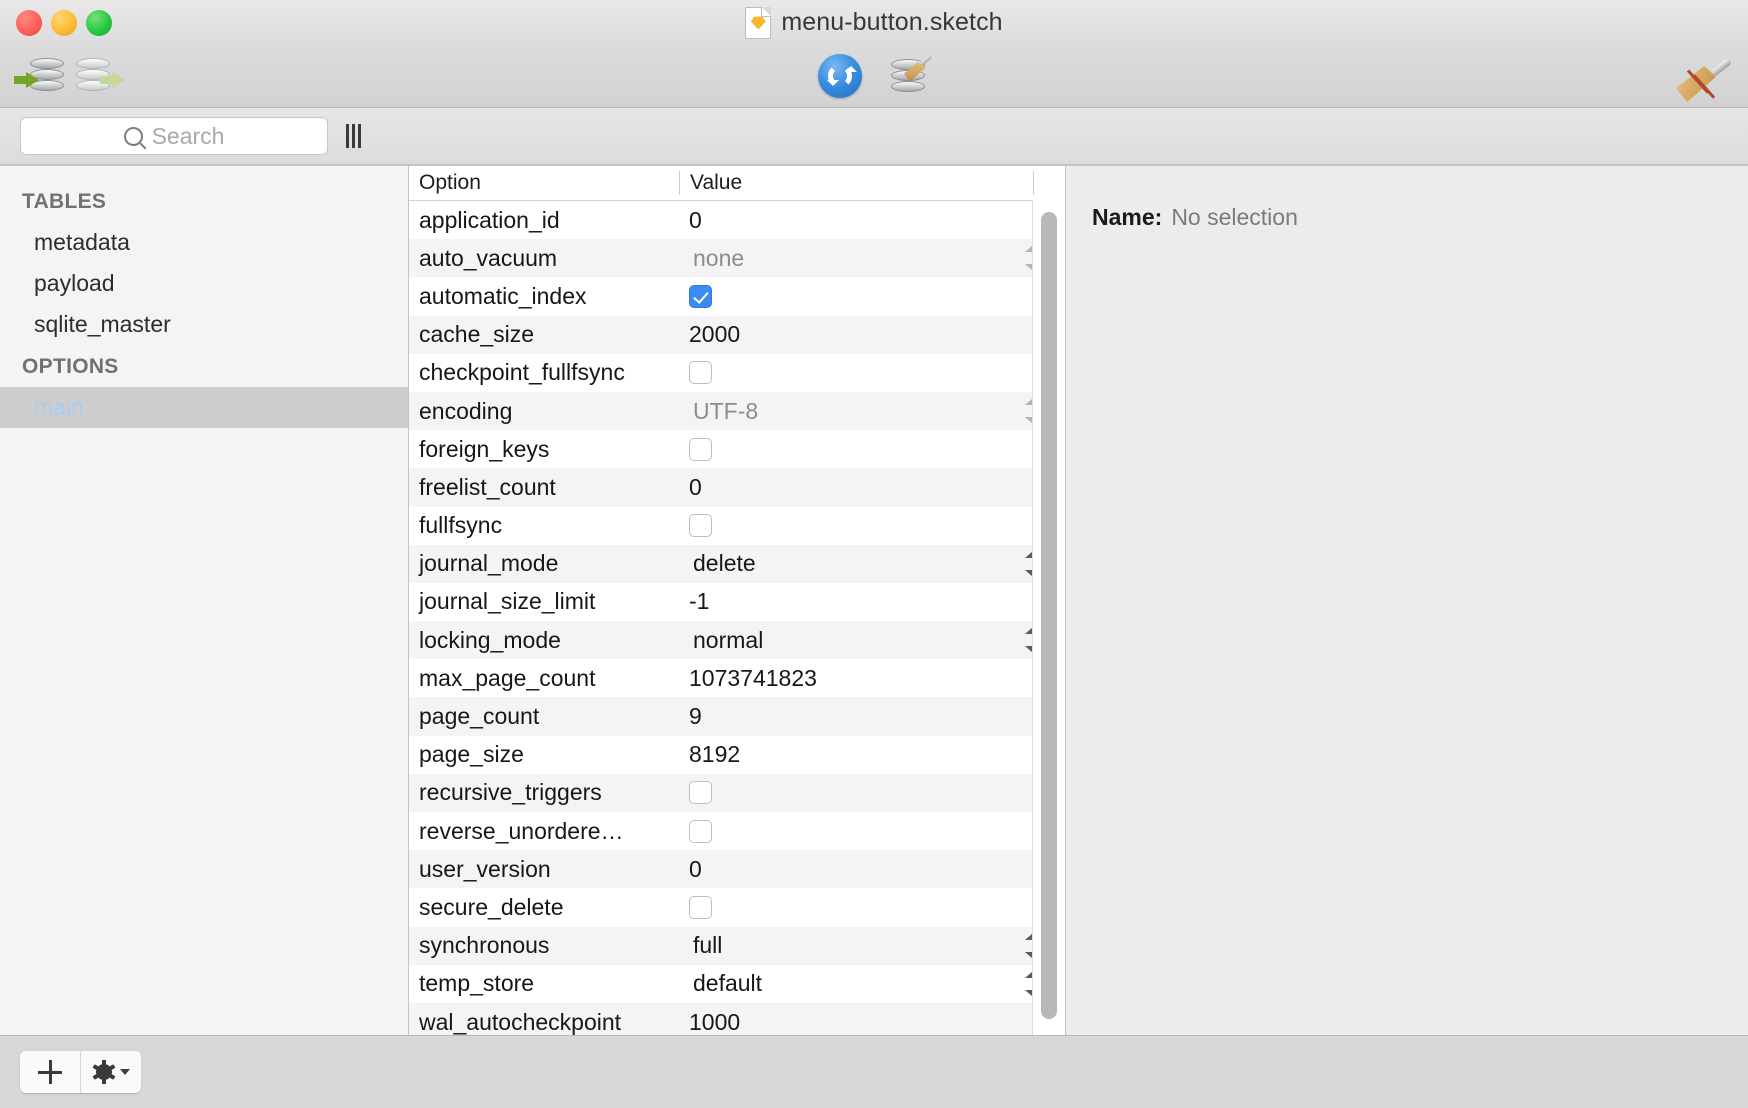 Image resolution: width=1748 pixels, height=1108 pixels. What do you see at coordinates (872, 984) in the screenshot?
I see `cell-value-popup: default` at bounding box center [872, 984].